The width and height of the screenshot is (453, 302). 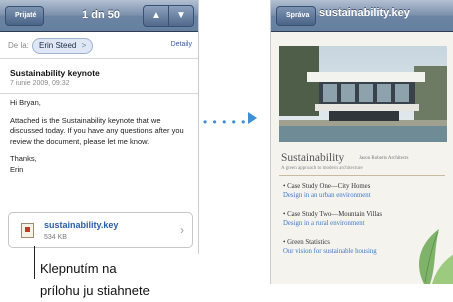 I want to click on message-counter: 1 dn 50, so click(x=101, y=15).